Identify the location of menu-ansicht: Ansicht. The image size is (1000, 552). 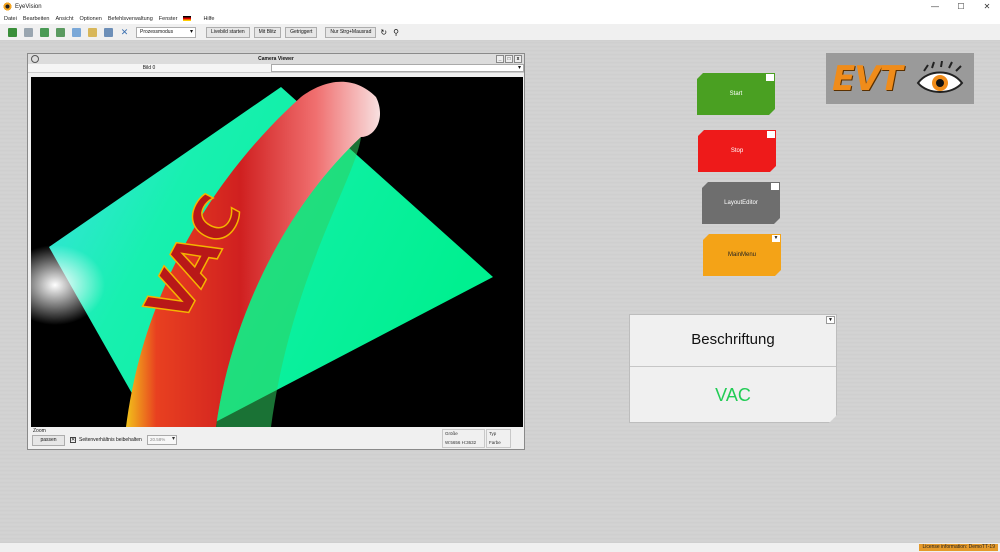
(64, 19).